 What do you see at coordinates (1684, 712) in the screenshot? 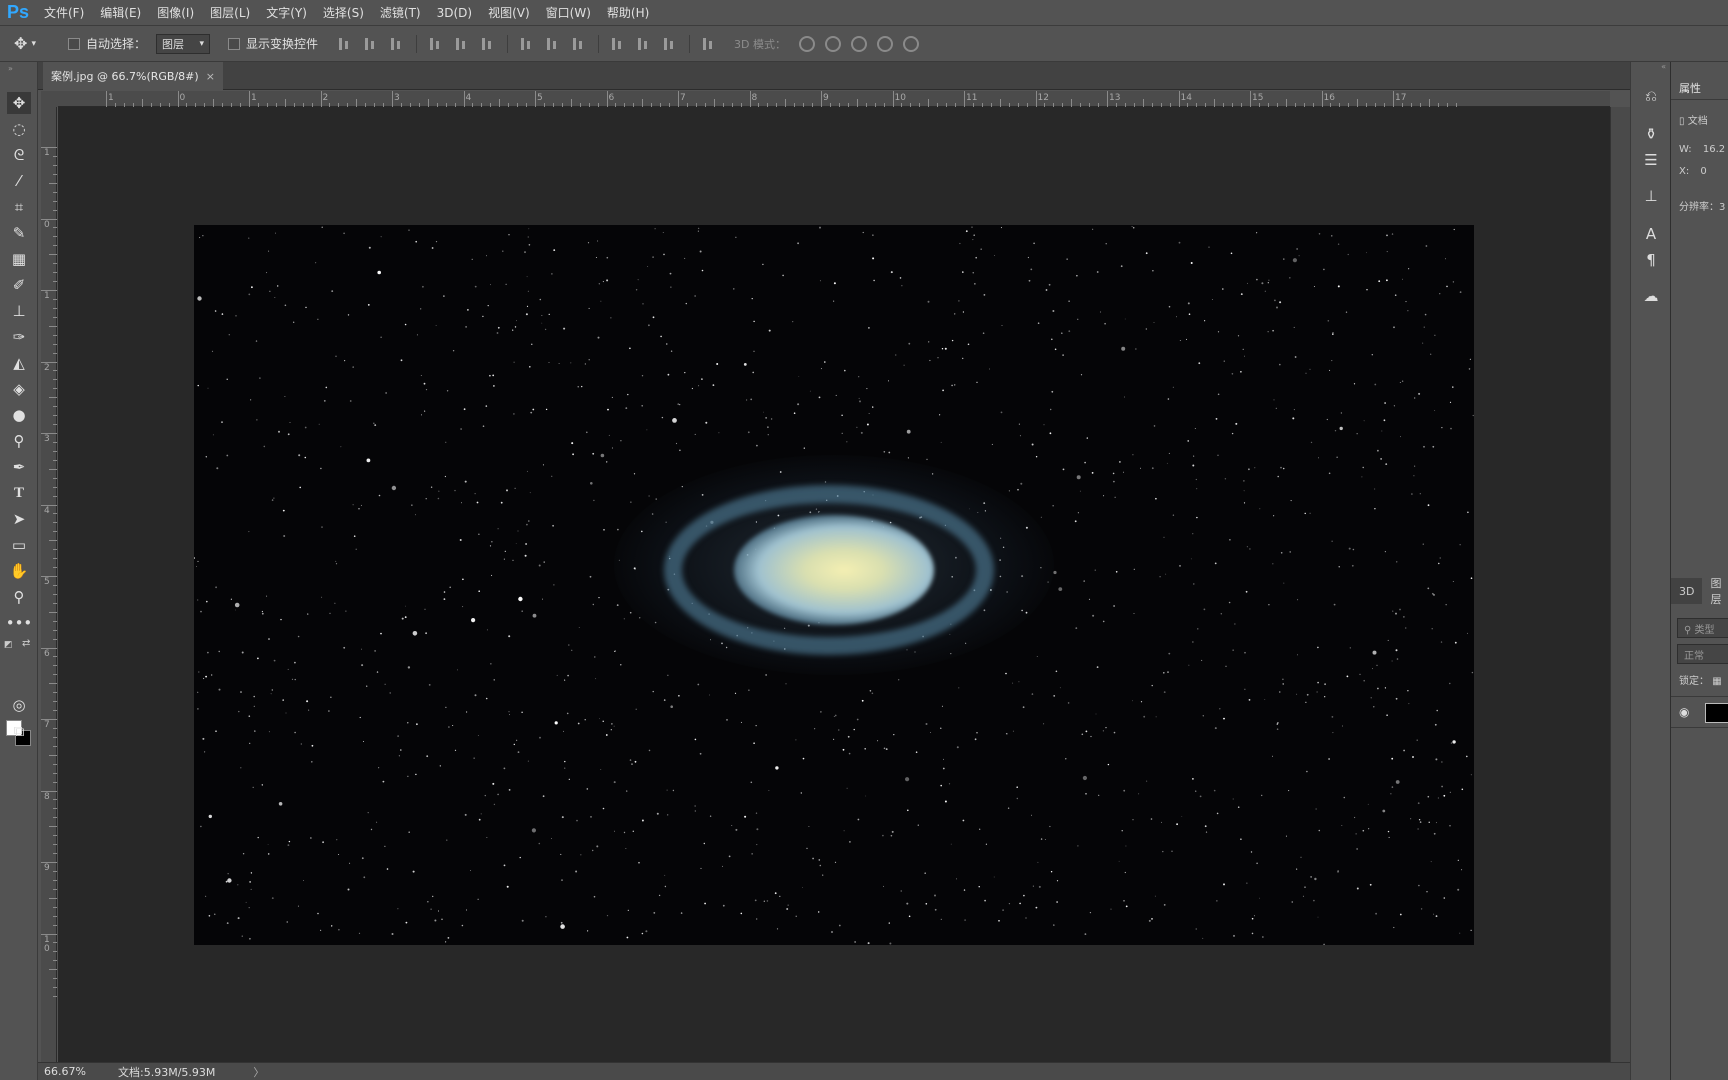
I see `visibility-eye-icon: ◉` at bounding box center [1684, 712].